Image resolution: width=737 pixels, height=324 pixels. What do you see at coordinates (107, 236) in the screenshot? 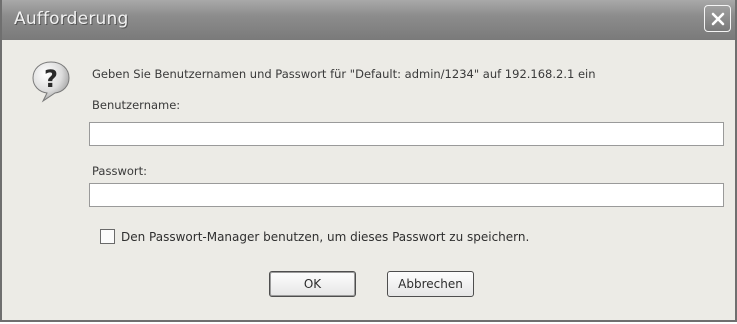
I see `remember-password-checkbox` at bounding box center [107, 236].